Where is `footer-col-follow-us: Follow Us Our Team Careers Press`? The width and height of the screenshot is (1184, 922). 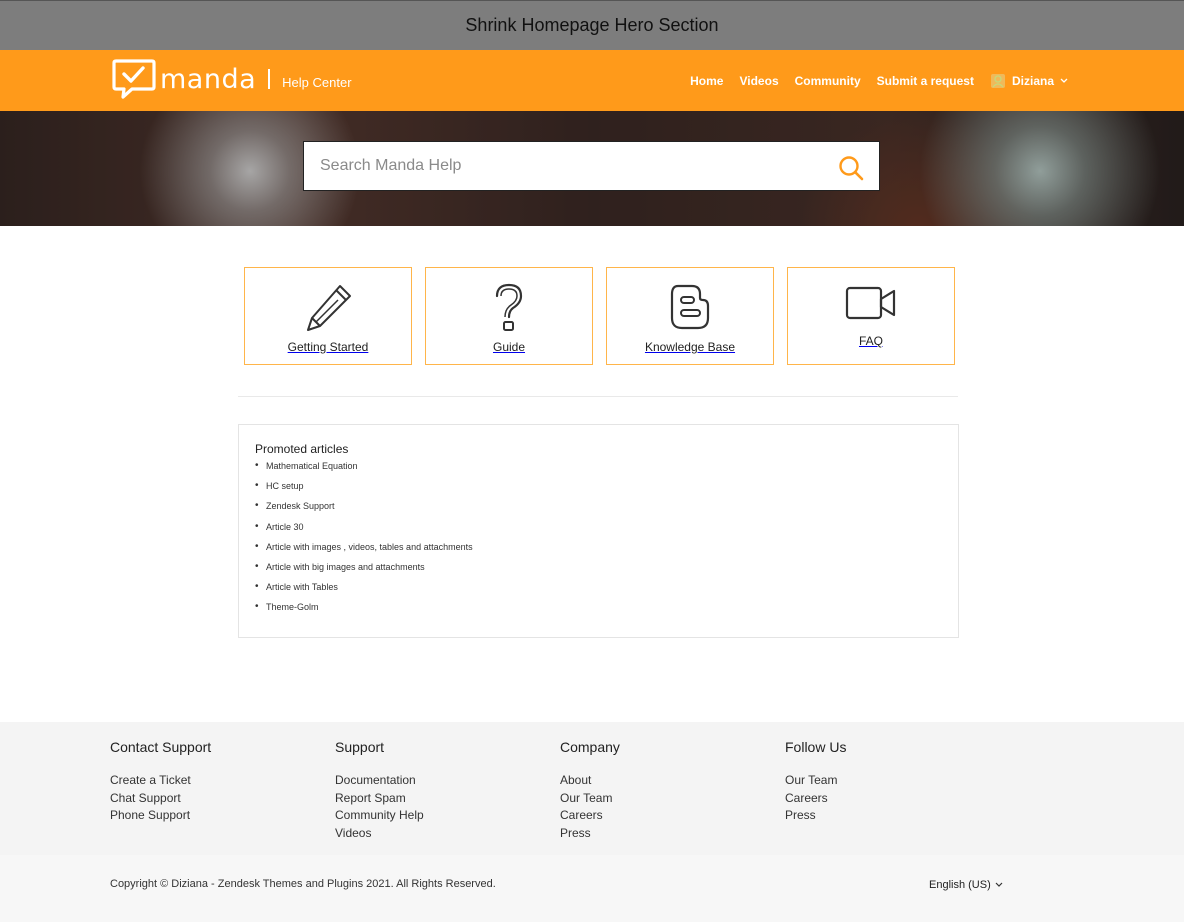 footer-col-follow-us: Follow Us Our Team Careers Press is located at coordinates (897, 790).